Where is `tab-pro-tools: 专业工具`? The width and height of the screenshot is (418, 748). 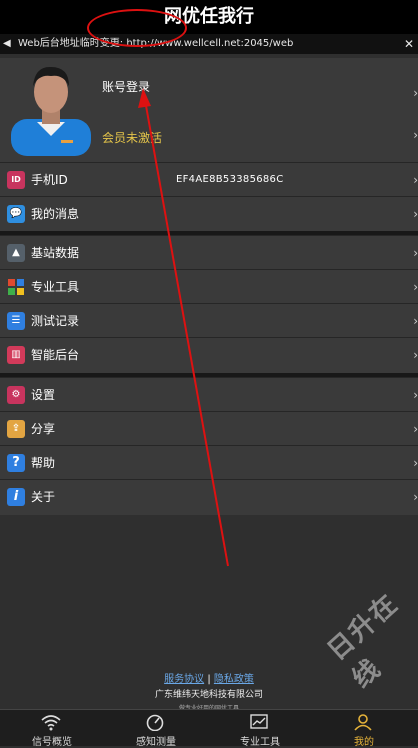
tab-pro-tools: 专业工具 is located at coordinates (260, 729).